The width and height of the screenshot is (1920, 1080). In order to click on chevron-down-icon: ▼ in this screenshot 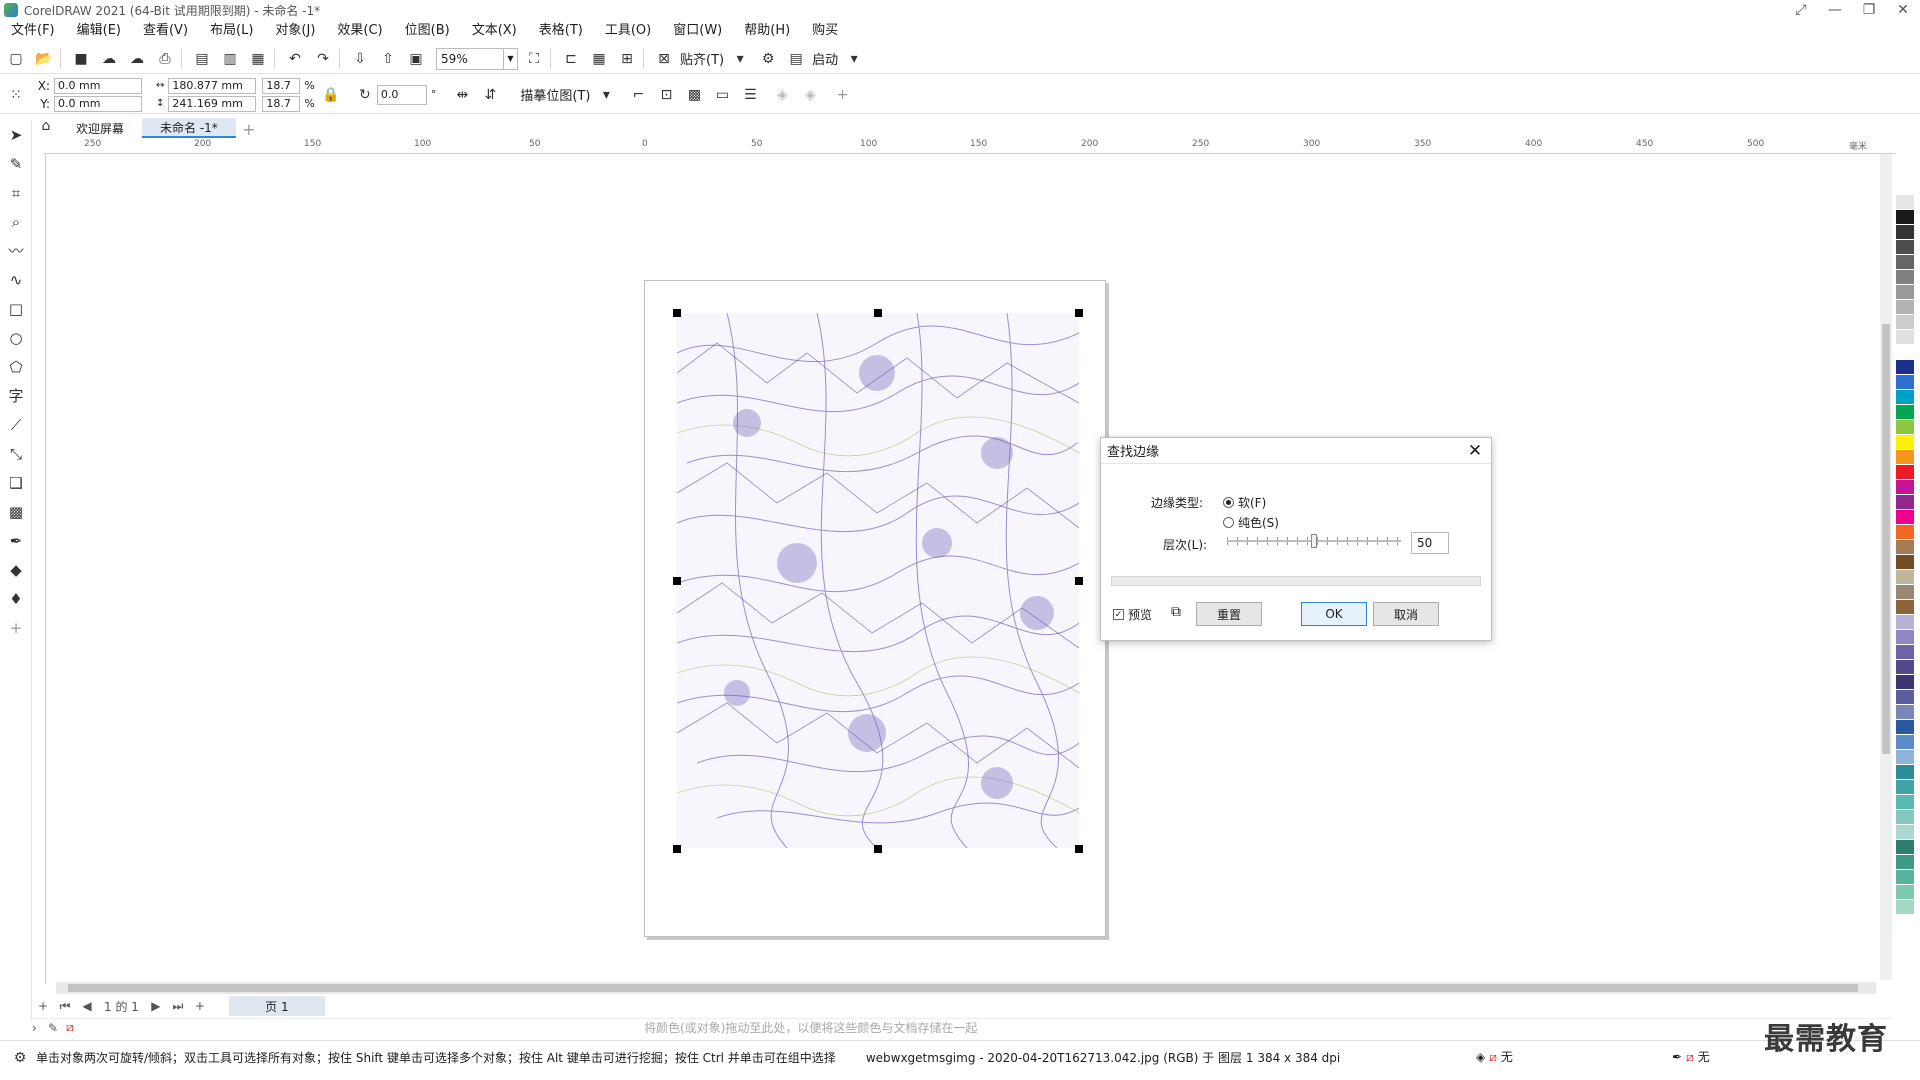, I will do `click(510, 58)`.